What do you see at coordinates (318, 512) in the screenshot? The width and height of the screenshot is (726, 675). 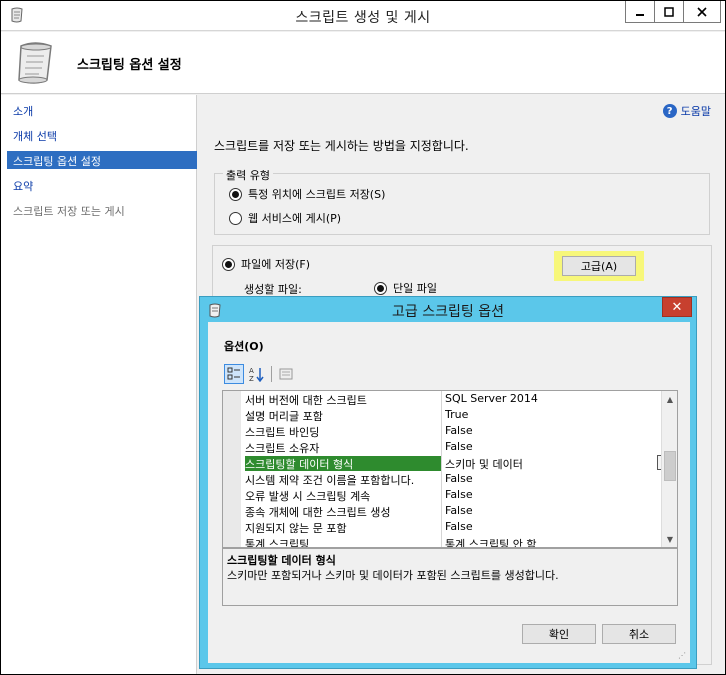 I see `property-name: 종속 개체에 대한 스크립트 생성` at bounding box center [318, 512].